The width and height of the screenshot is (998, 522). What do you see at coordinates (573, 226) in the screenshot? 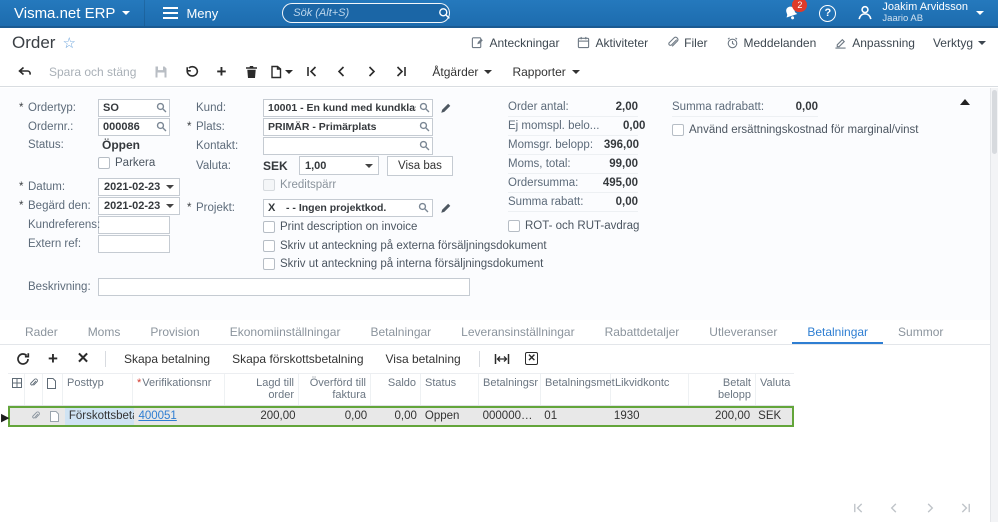
I see `rot-rut-checkbox: ROT- och RUT-avdrag` at bounding box center [573, 226].